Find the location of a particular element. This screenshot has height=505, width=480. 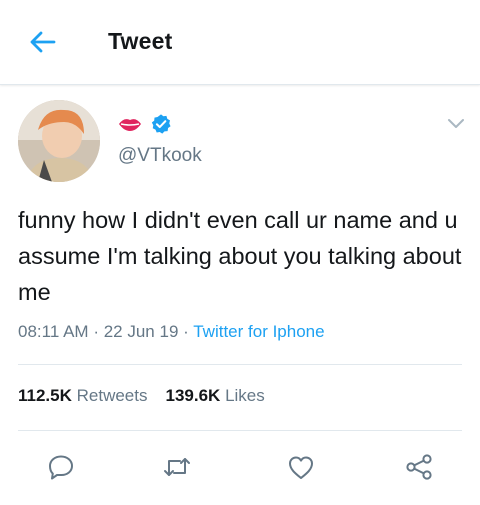

retweets-stat: 112.5K Retweets is located at coordinates (83, 396).